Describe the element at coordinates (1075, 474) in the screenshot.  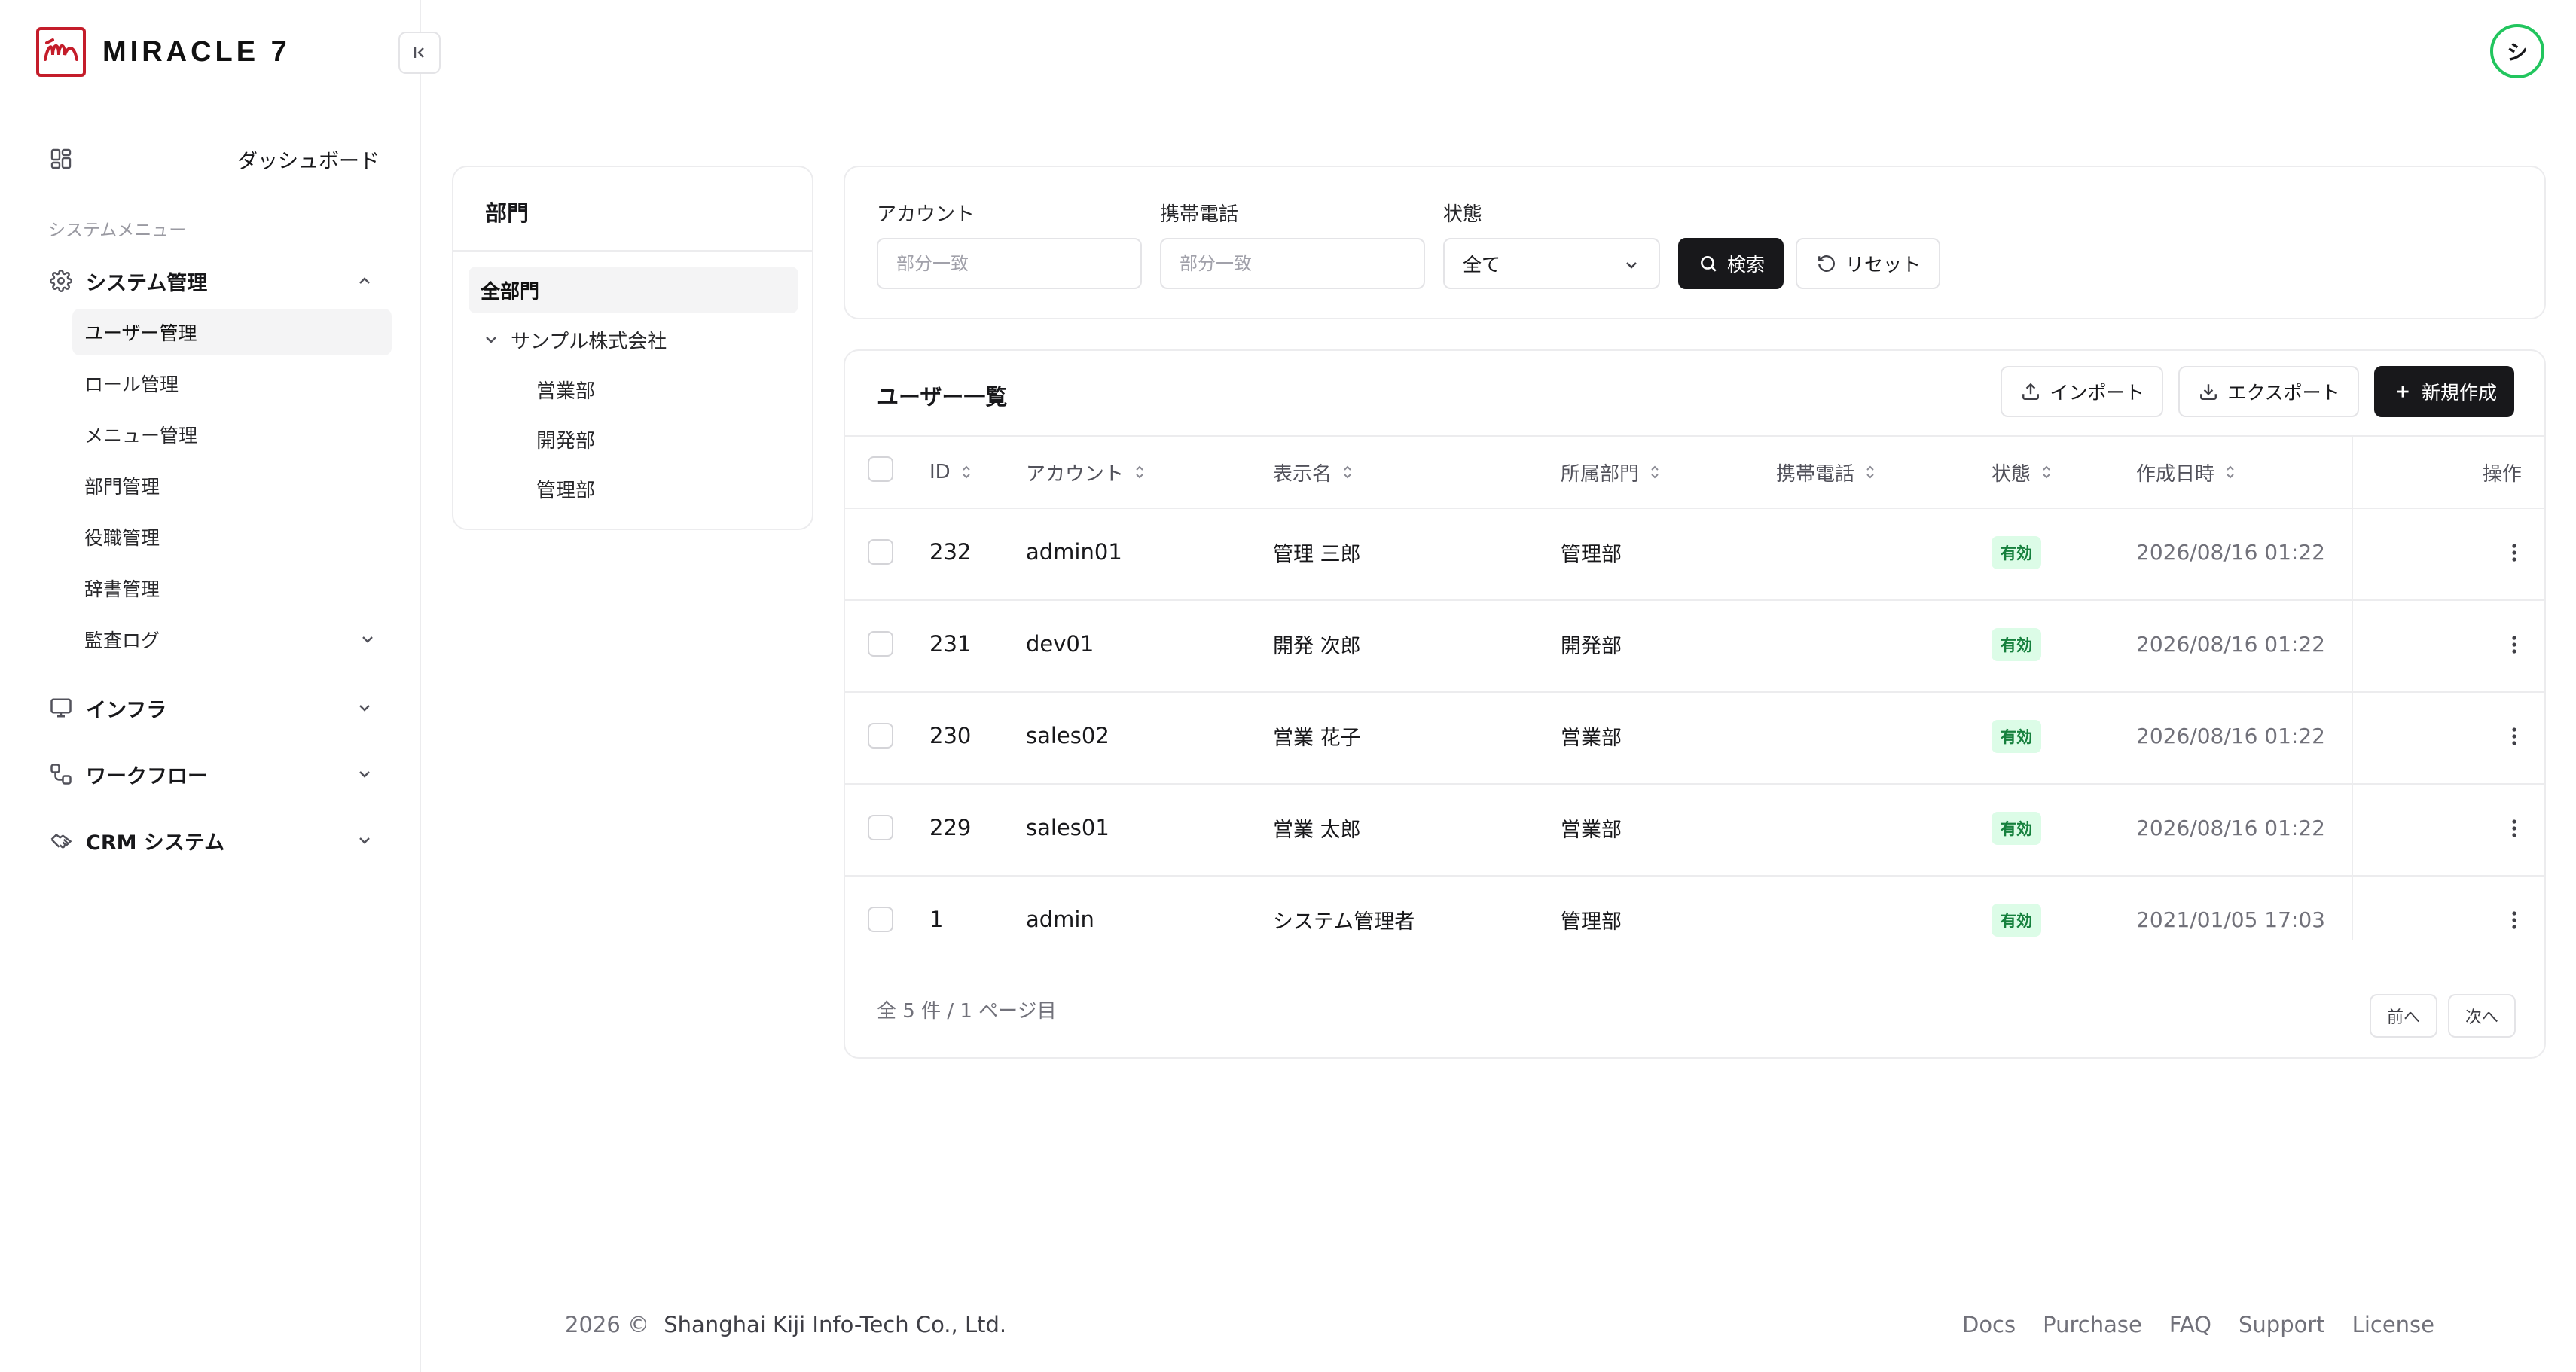
I see `column-header-label: アカウント` at that location.